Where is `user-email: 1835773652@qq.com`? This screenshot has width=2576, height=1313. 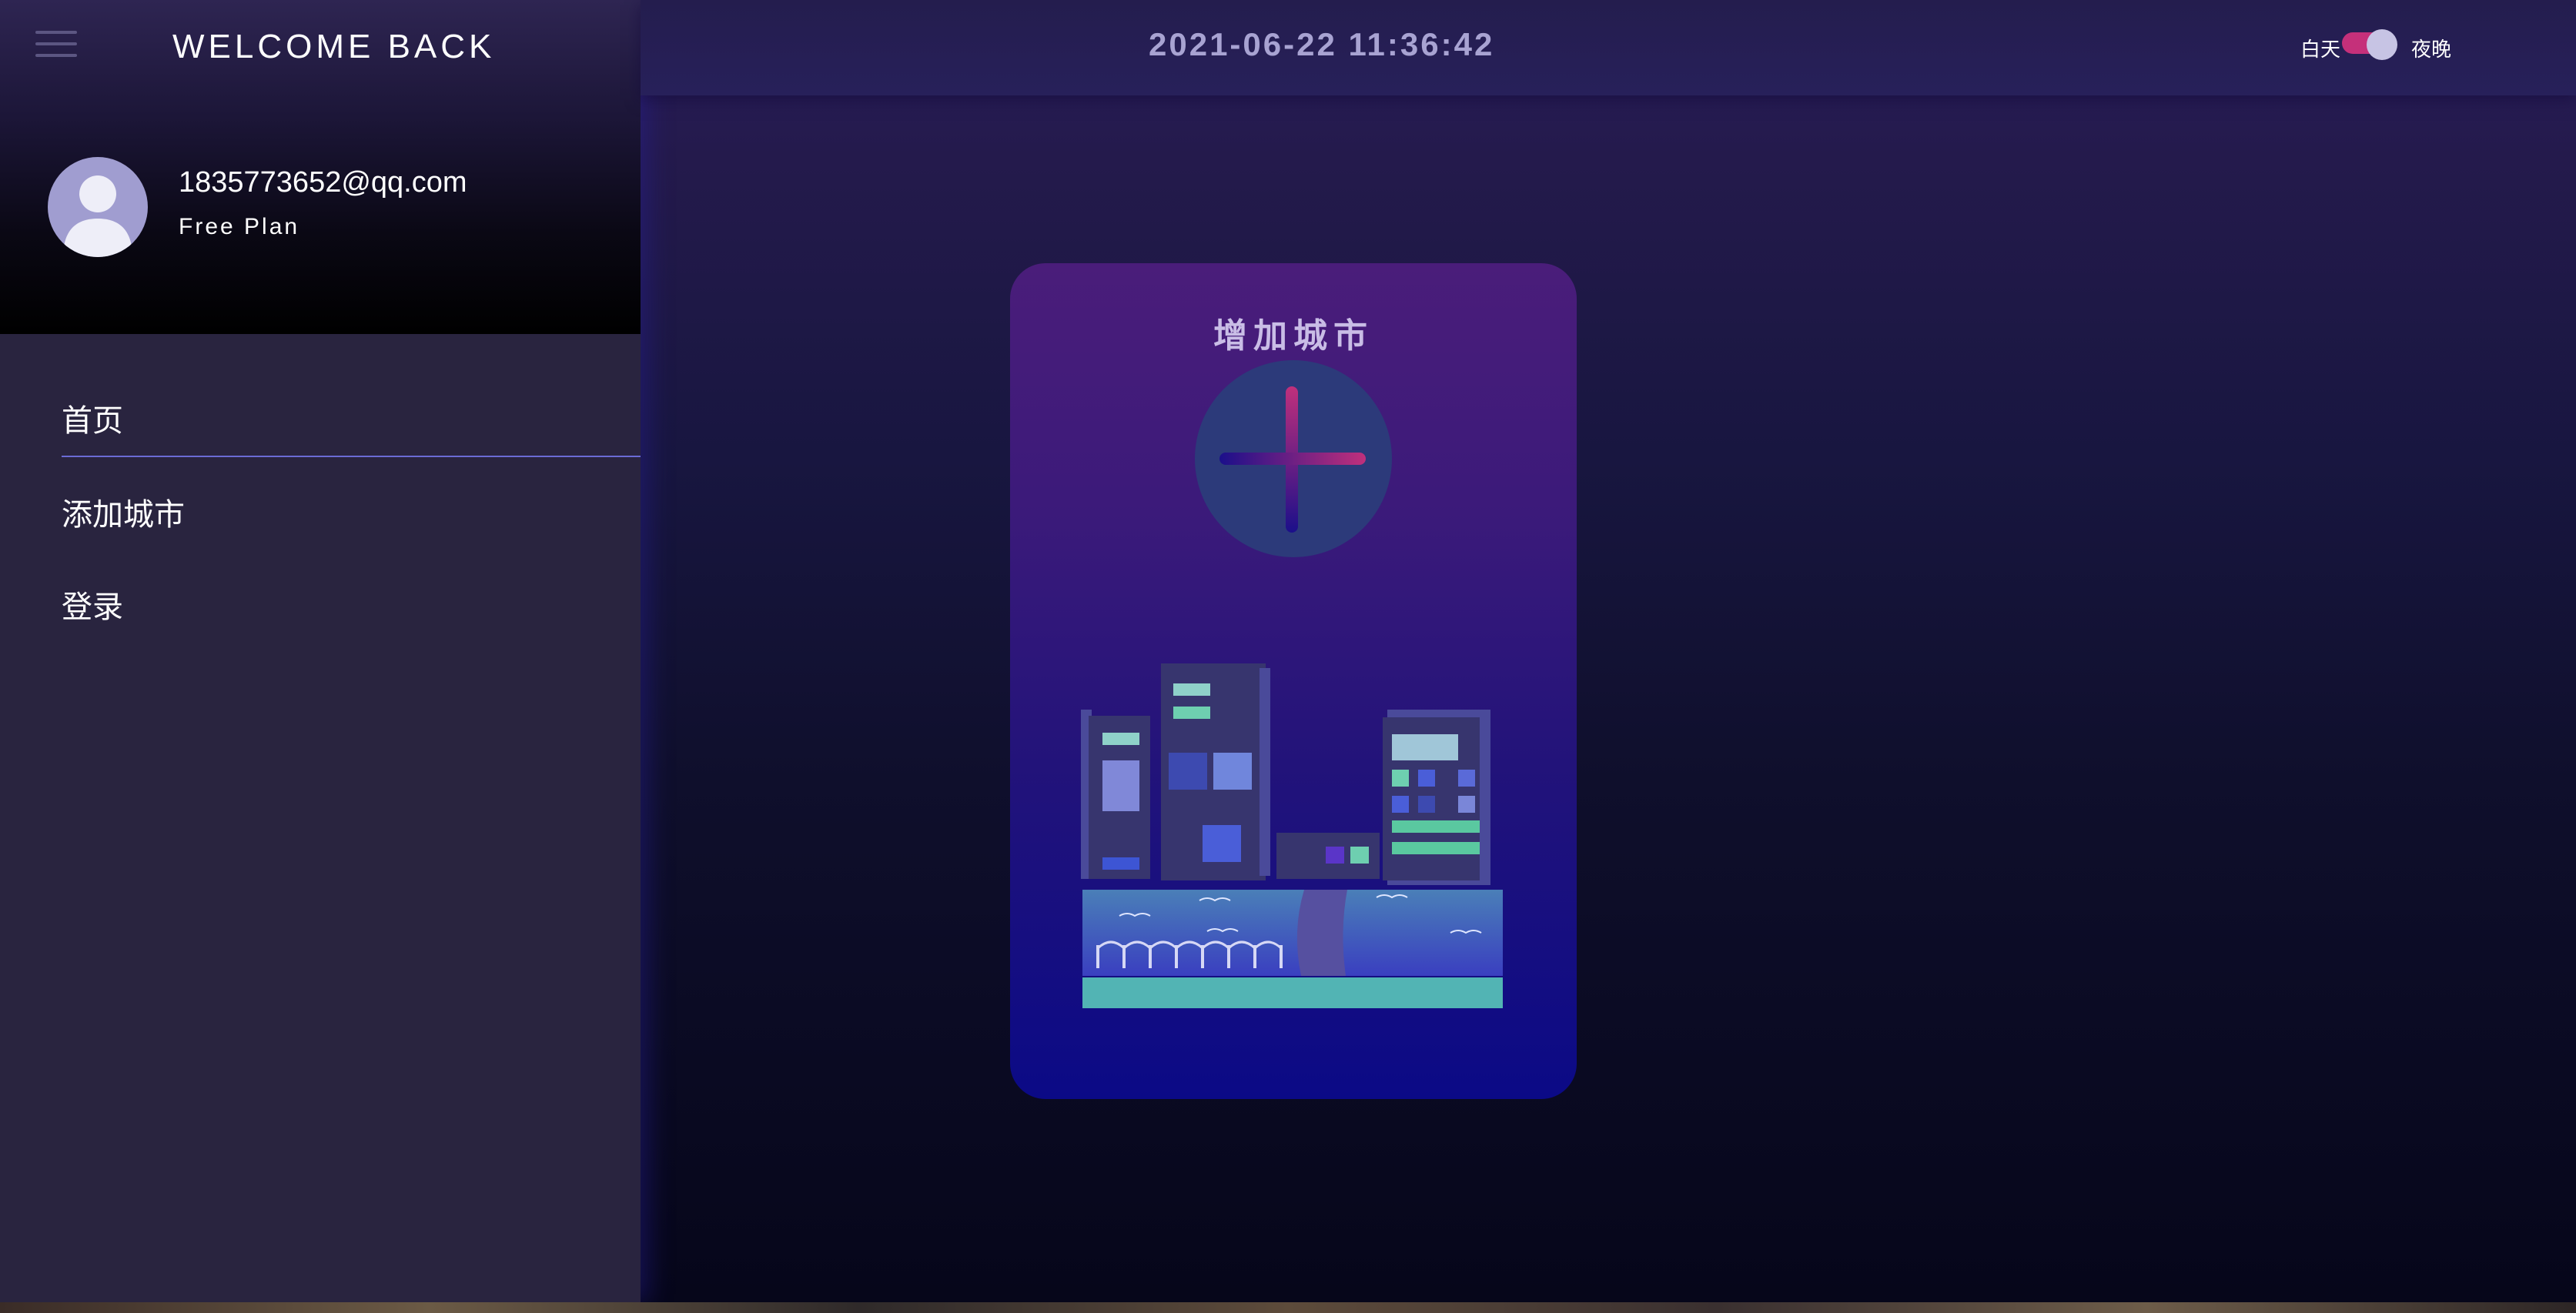 user-email: 1835773652@qq.com is located at coordinates (323, 182).